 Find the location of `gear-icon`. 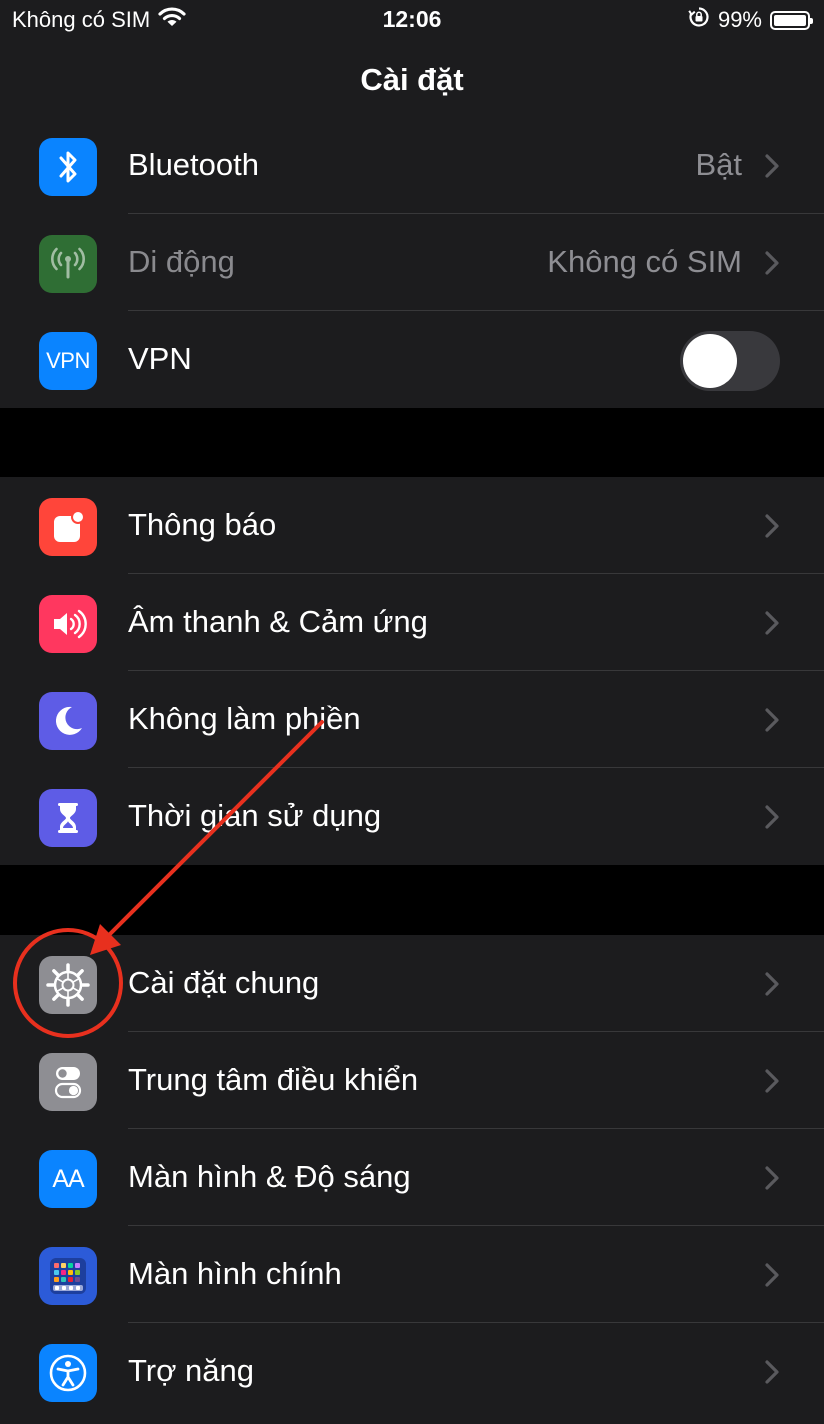

gear-icon is located at coordinates (68, 985).